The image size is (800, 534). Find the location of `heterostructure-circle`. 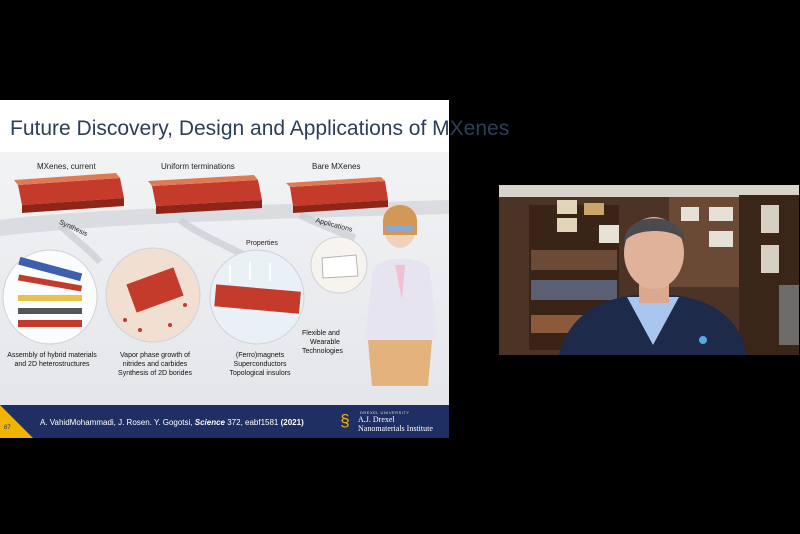

heterostructure-circle is located at coordinates (50, 297).